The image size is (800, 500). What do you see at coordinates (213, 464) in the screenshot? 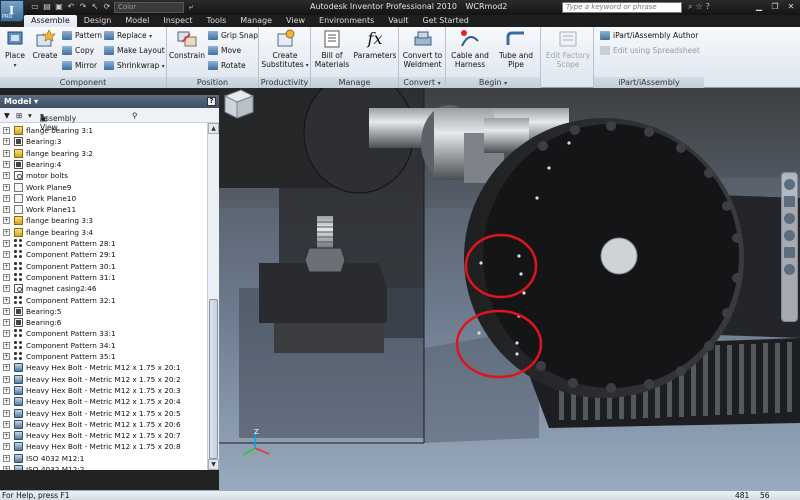
I see `scroll-down-icon: ▼` at bounding box center [213, 464].